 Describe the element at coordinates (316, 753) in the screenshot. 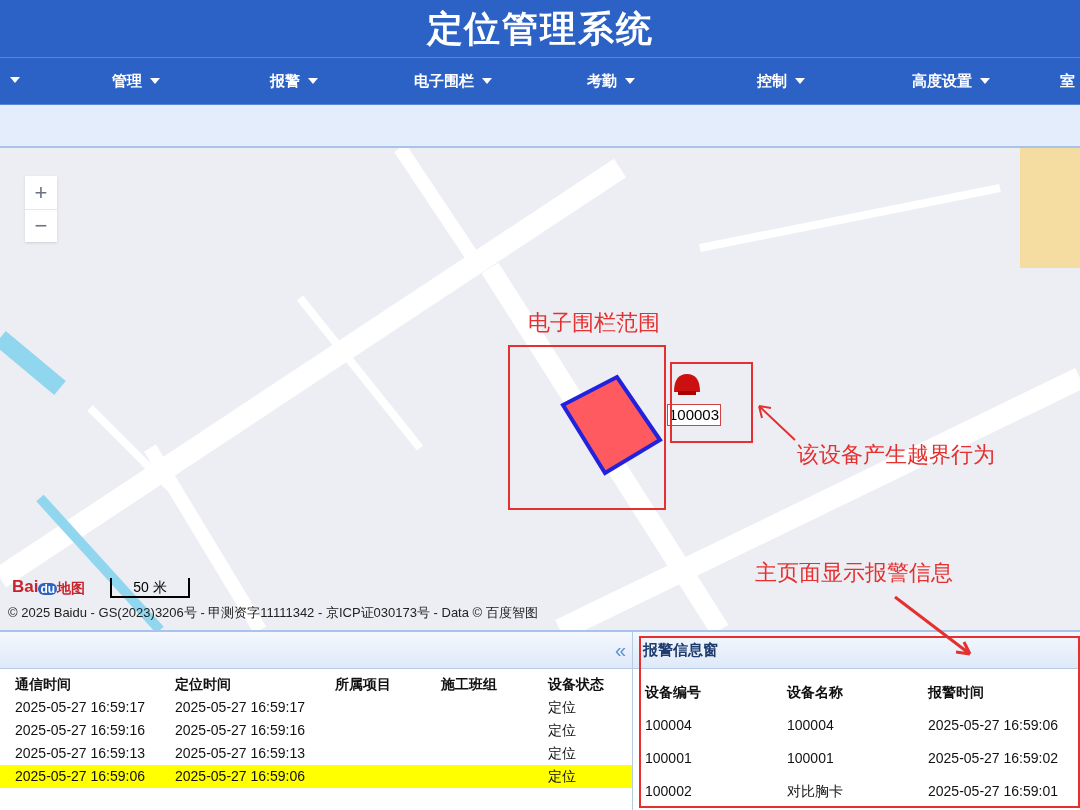

I see `table-row: 2025-05-27 16:59:13 2025-05-27 16:59:13 定位` at that location.